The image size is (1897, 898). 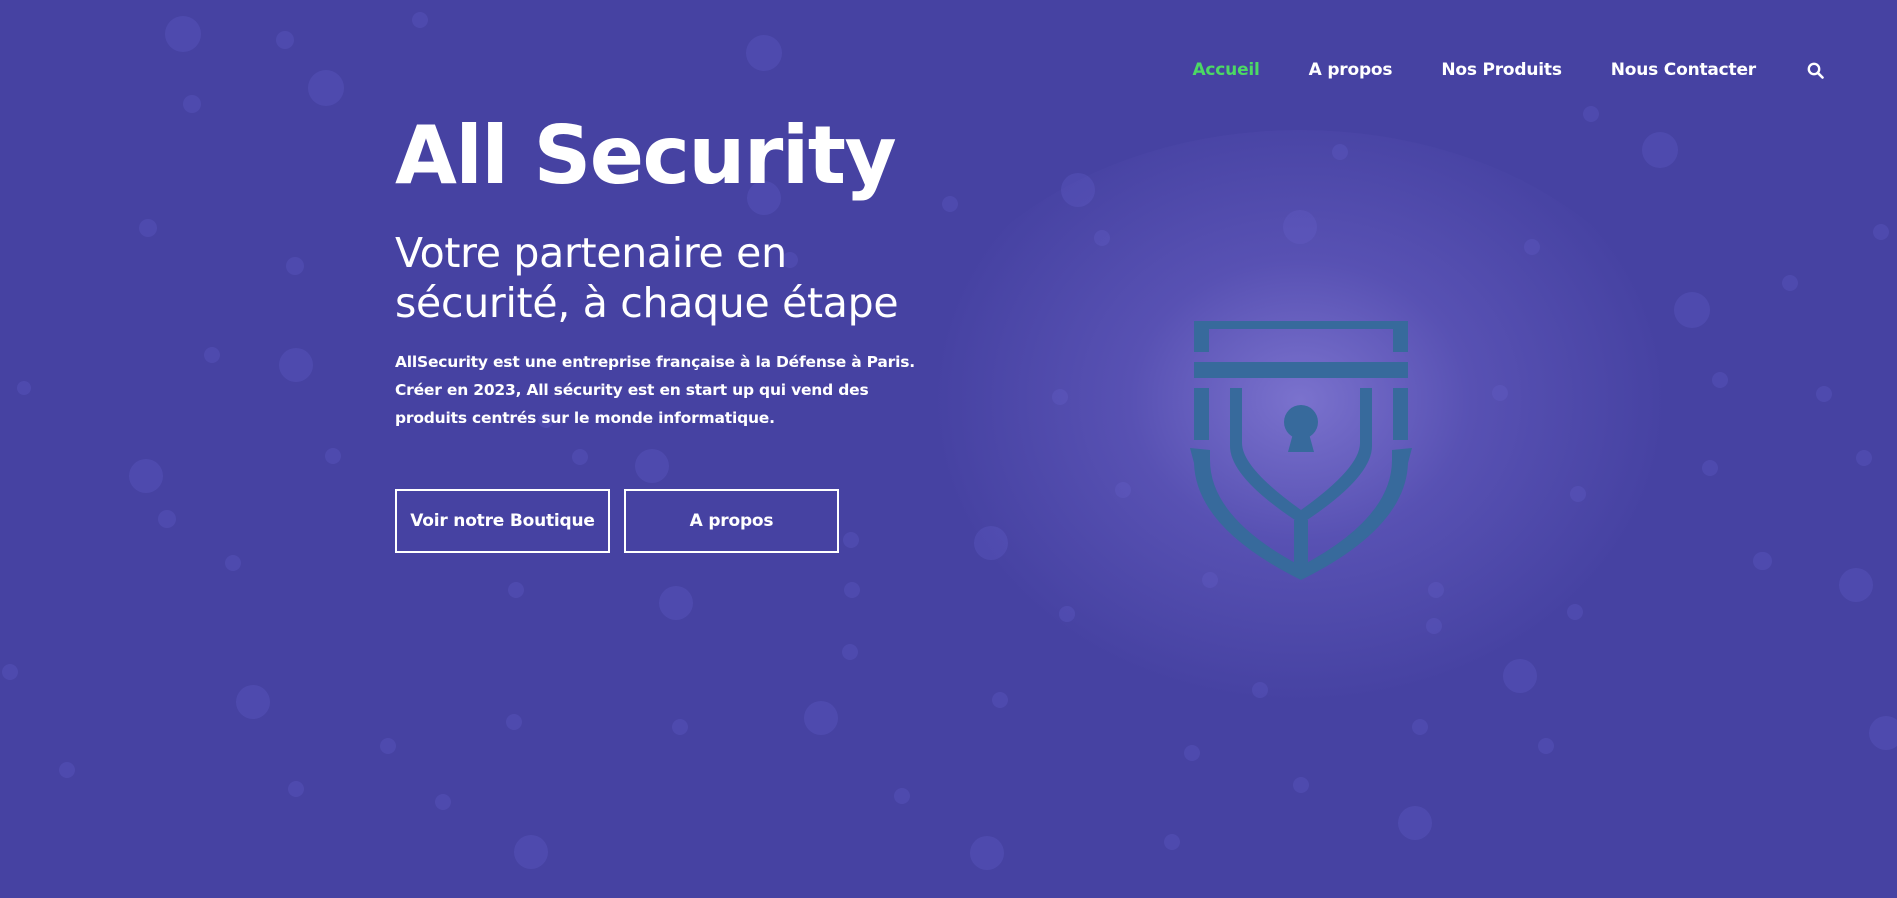 I want to click on hero-buttons: Voir notre Boutique A propos, so click(x=675, y=521).